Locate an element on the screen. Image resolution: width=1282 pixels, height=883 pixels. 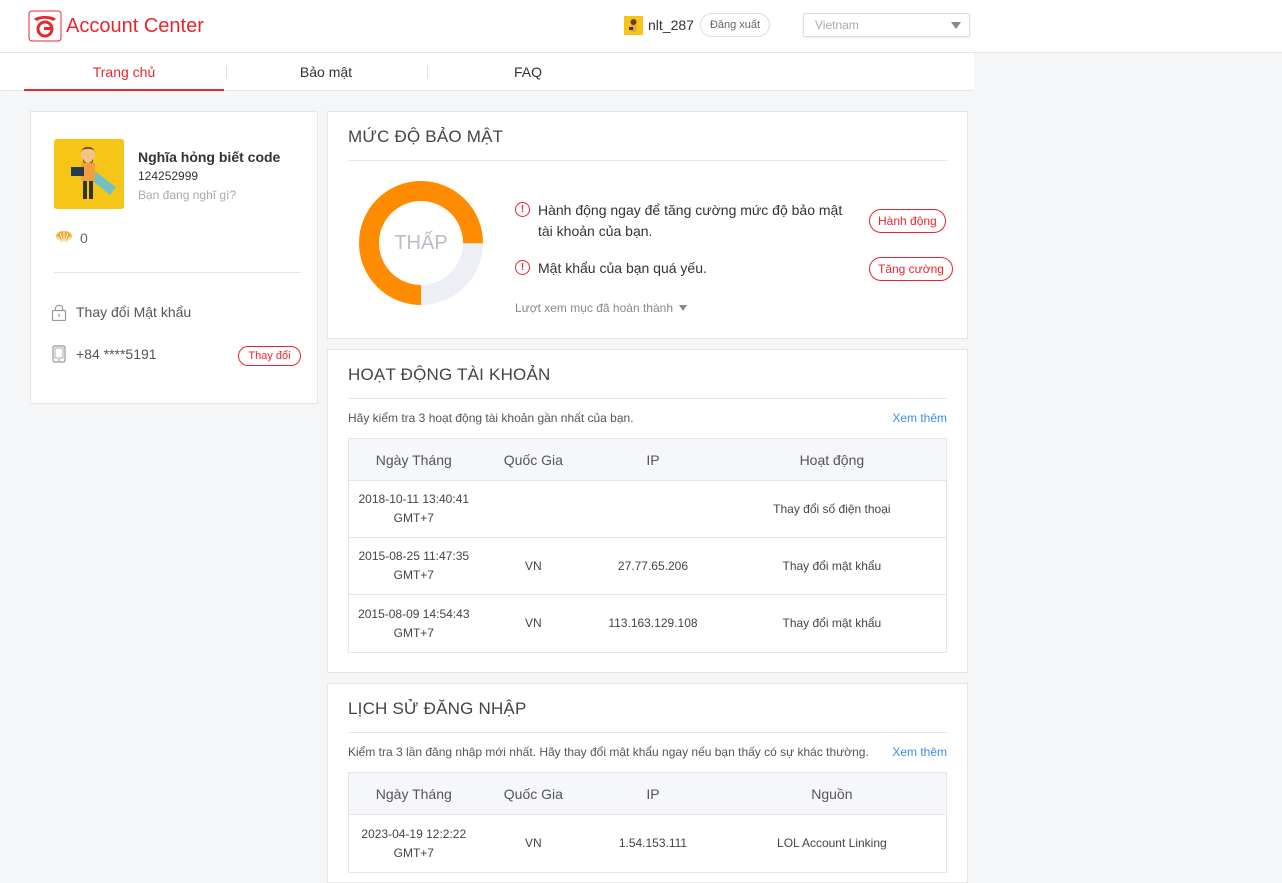
action-cell: Thay đổi số điện thoại is located at coordinates (832, 508).